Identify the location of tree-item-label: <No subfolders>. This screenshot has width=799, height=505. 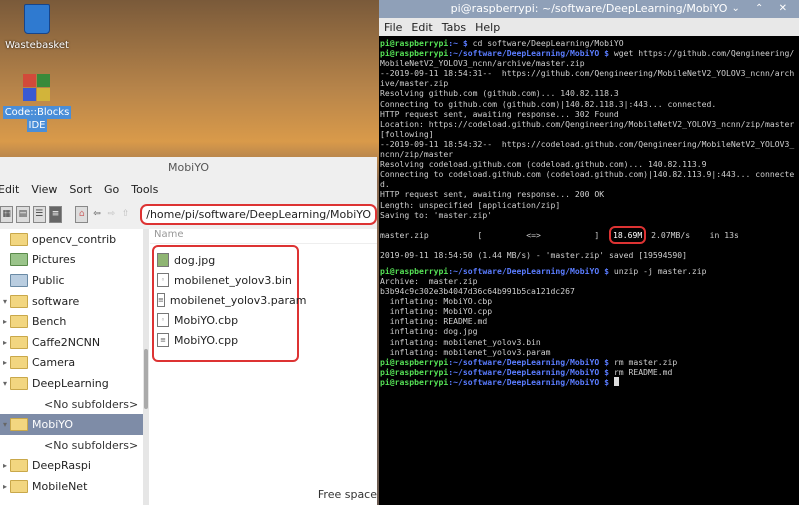
(91, 445).